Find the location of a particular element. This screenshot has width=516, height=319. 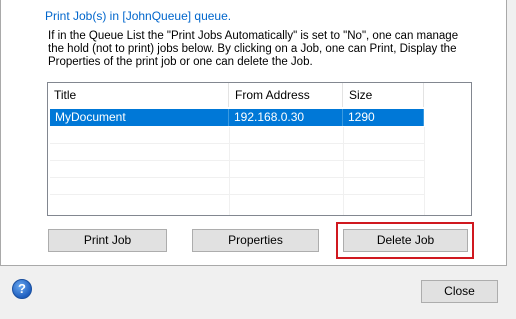

job-title-cell: MyDocument is located at coordinates (139, 117).